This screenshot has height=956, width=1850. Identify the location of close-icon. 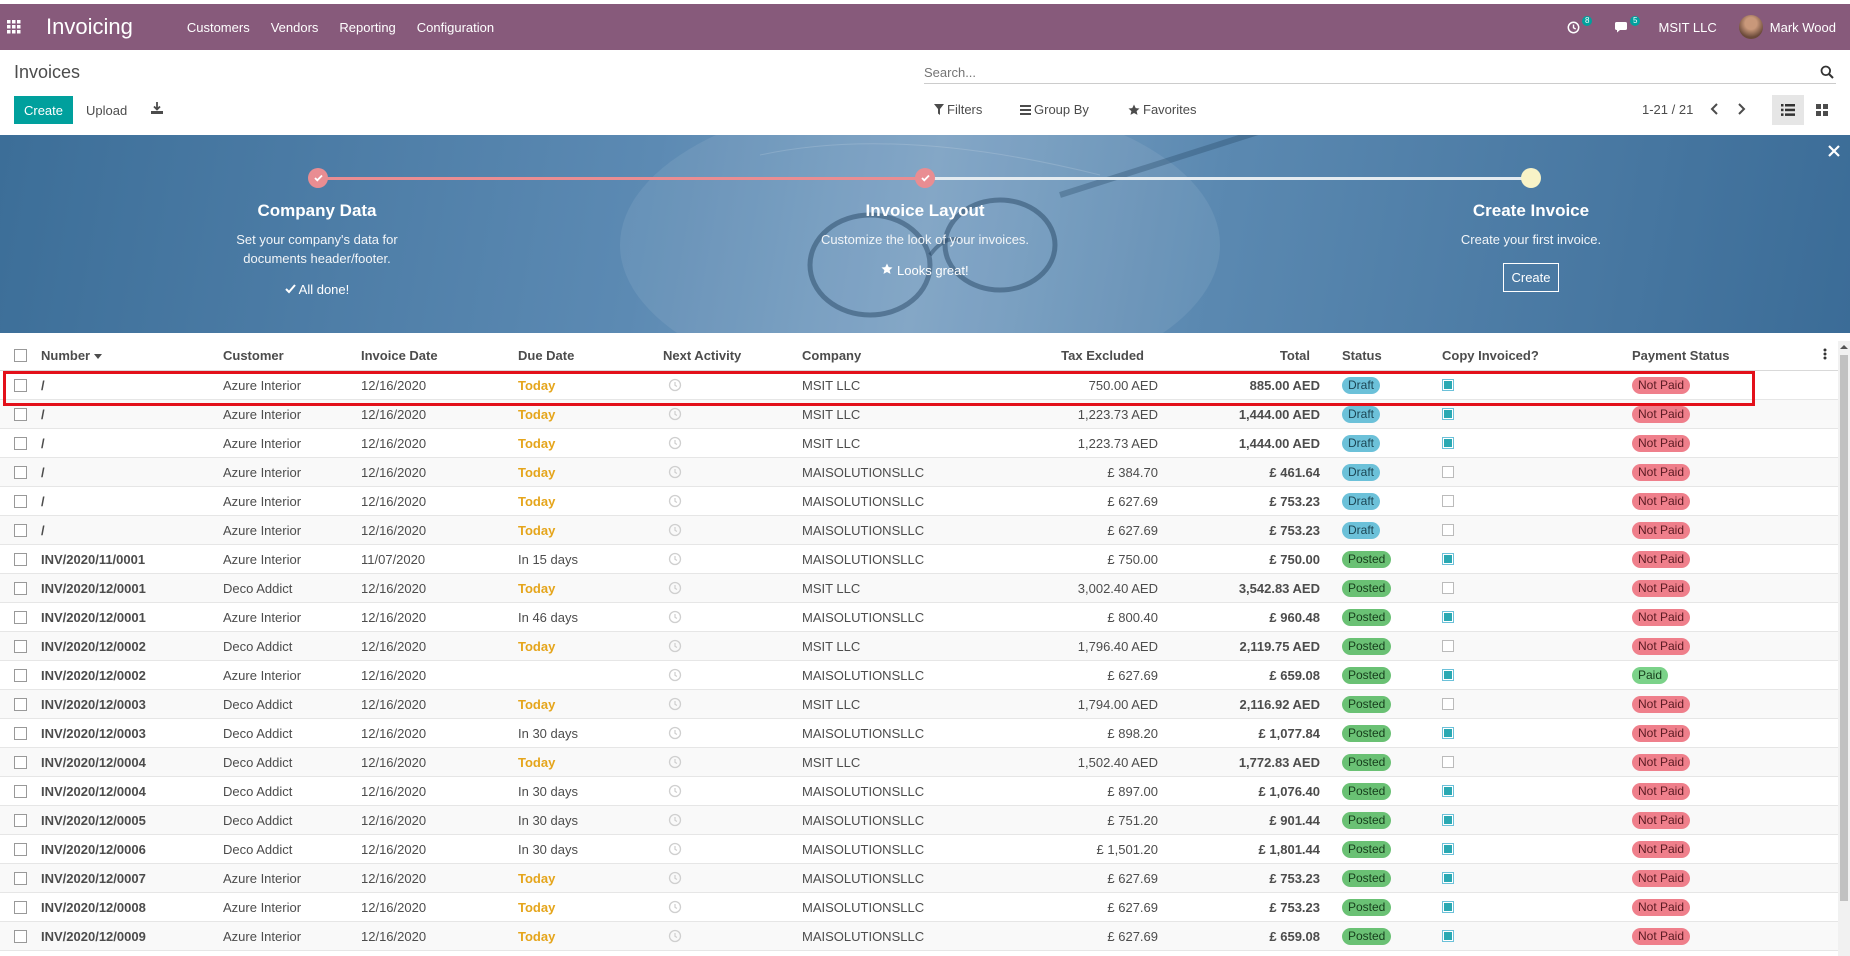
(1834, 151).